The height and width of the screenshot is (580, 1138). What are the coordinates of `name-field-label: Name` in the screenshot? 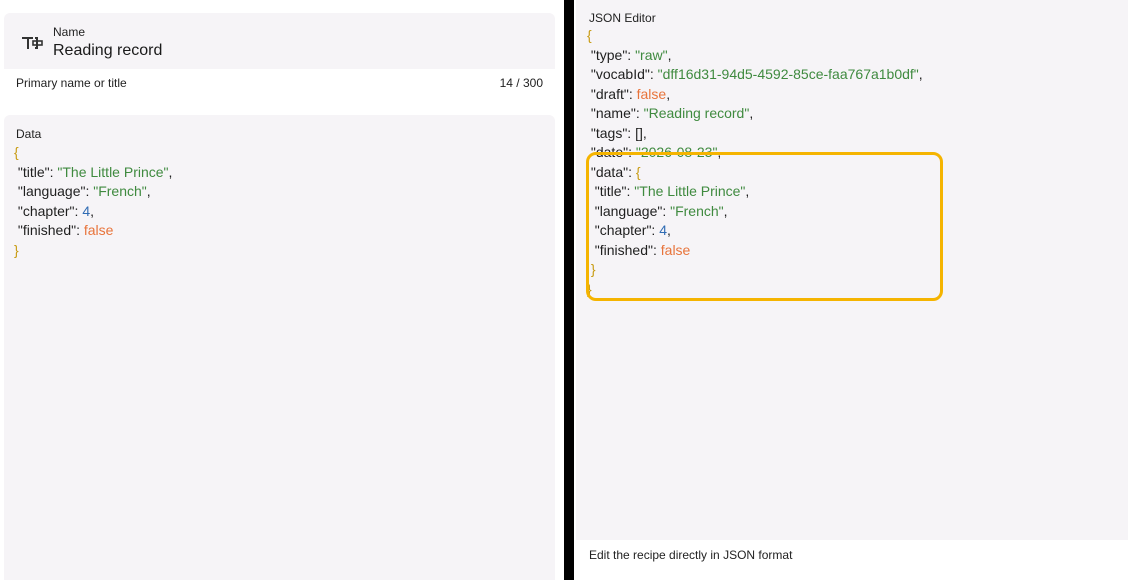 It's located at (69, 32).